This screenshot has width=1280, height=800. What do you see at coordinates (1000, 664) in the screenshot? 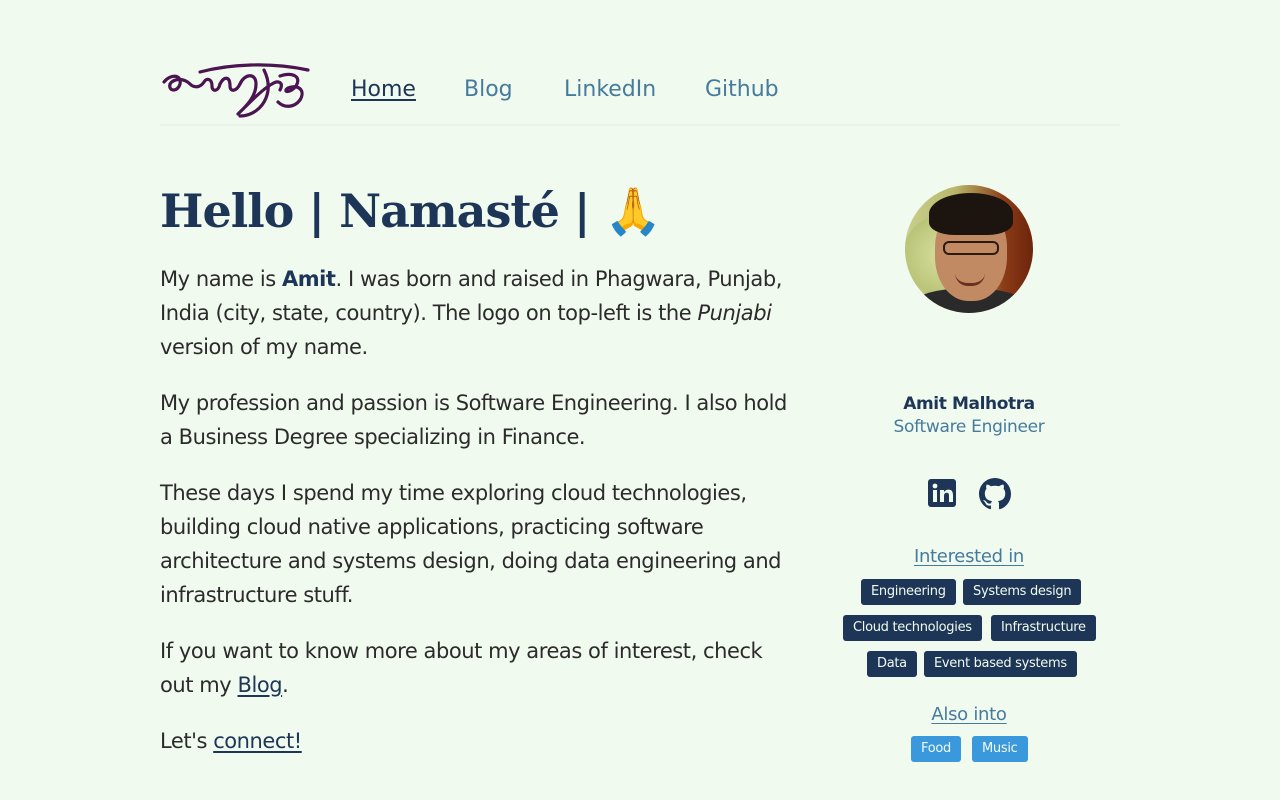
I see `tag-event-based-systems: Event based systems` at bounding box center [1000, 664].